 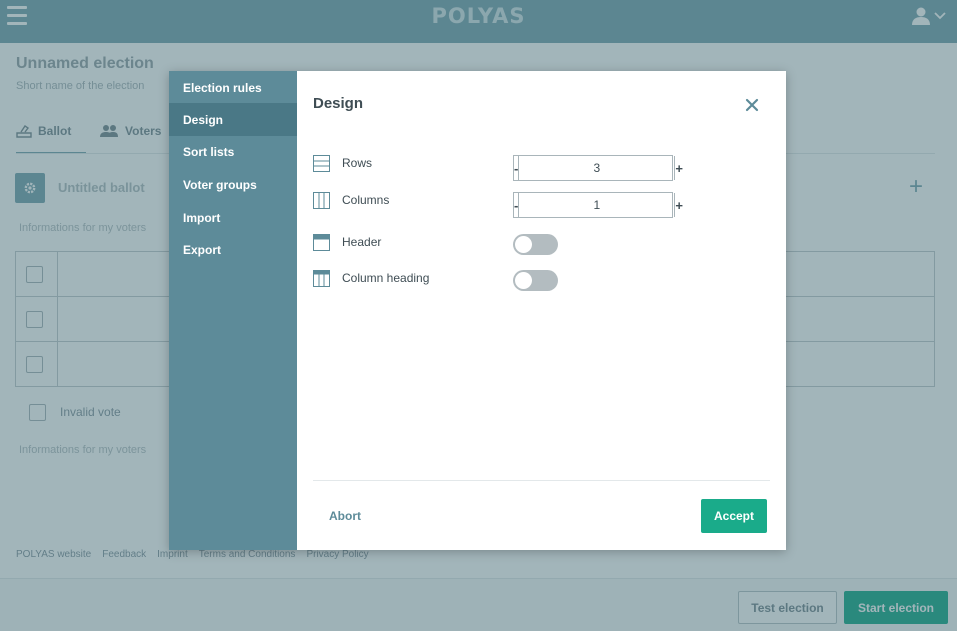 I want to click on accept-button: Accept, so click(x=734, y=516).